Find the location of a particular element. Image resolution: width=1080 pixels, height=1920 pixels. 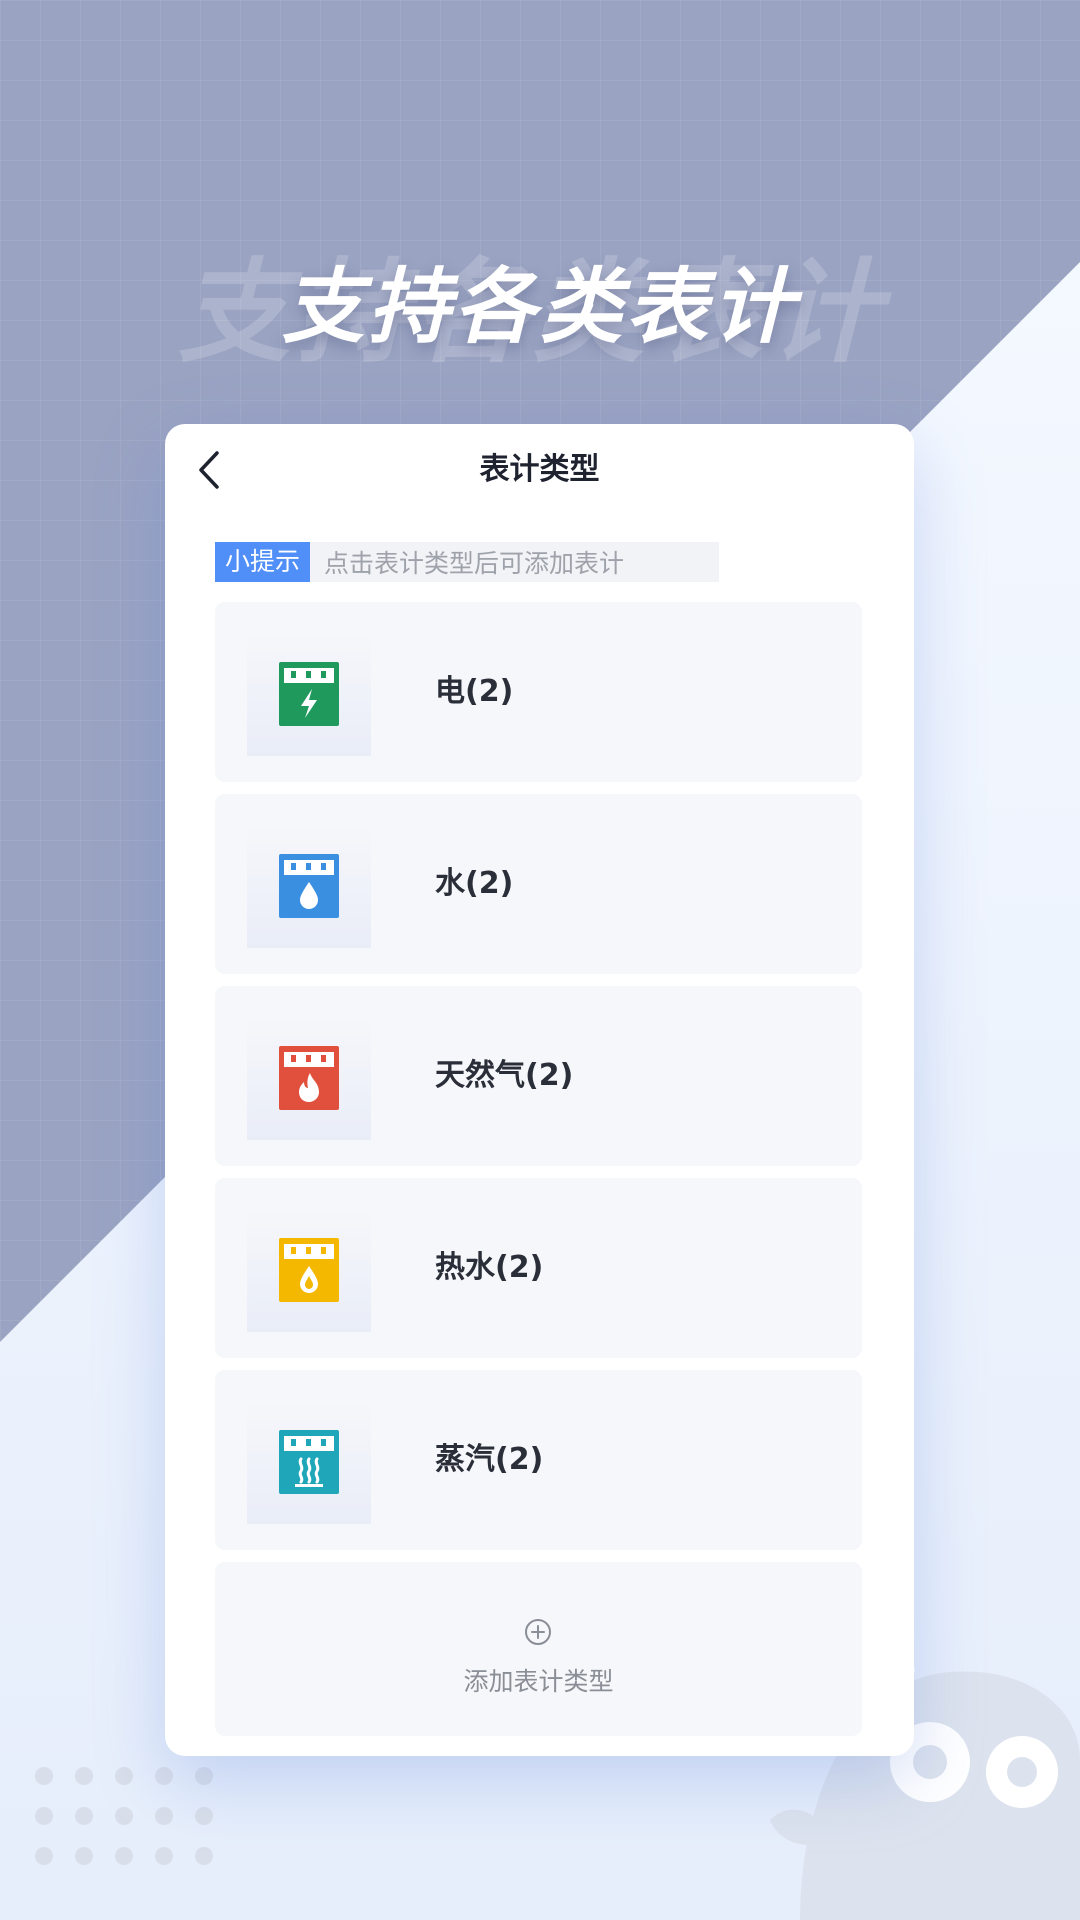

add-meter-type-button: 添加表计类型 is located at coordinates (538, 1649).